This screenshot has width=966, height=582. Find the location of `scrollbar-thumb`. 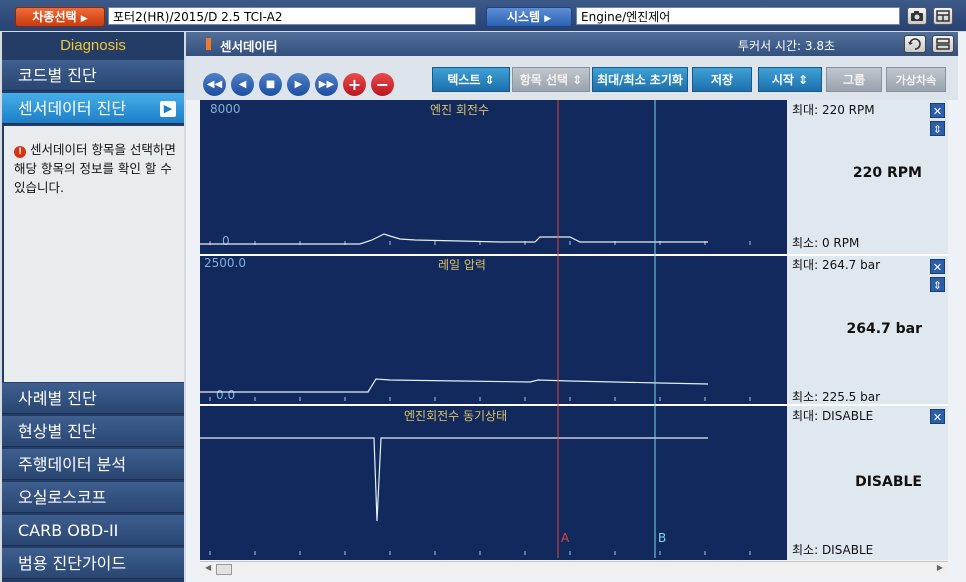

scrollbar-thumb is located at coordinates (224, 569).